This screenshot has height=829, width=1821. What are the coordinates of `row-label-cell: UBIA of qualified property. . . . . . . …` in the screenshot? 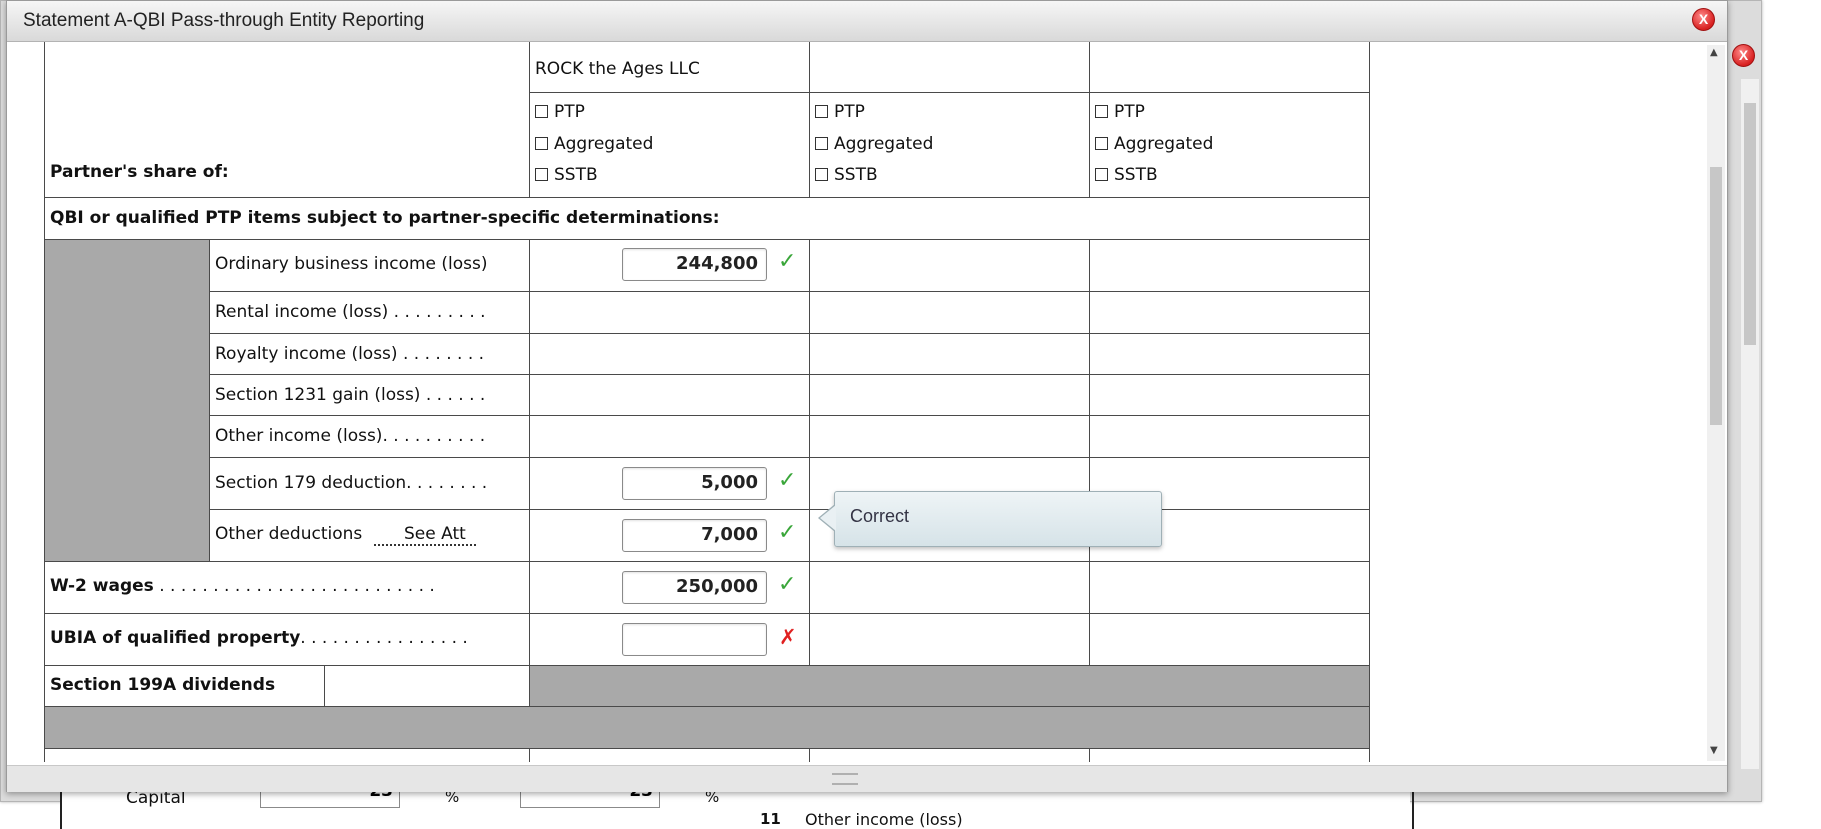 It's located at (287, 639).